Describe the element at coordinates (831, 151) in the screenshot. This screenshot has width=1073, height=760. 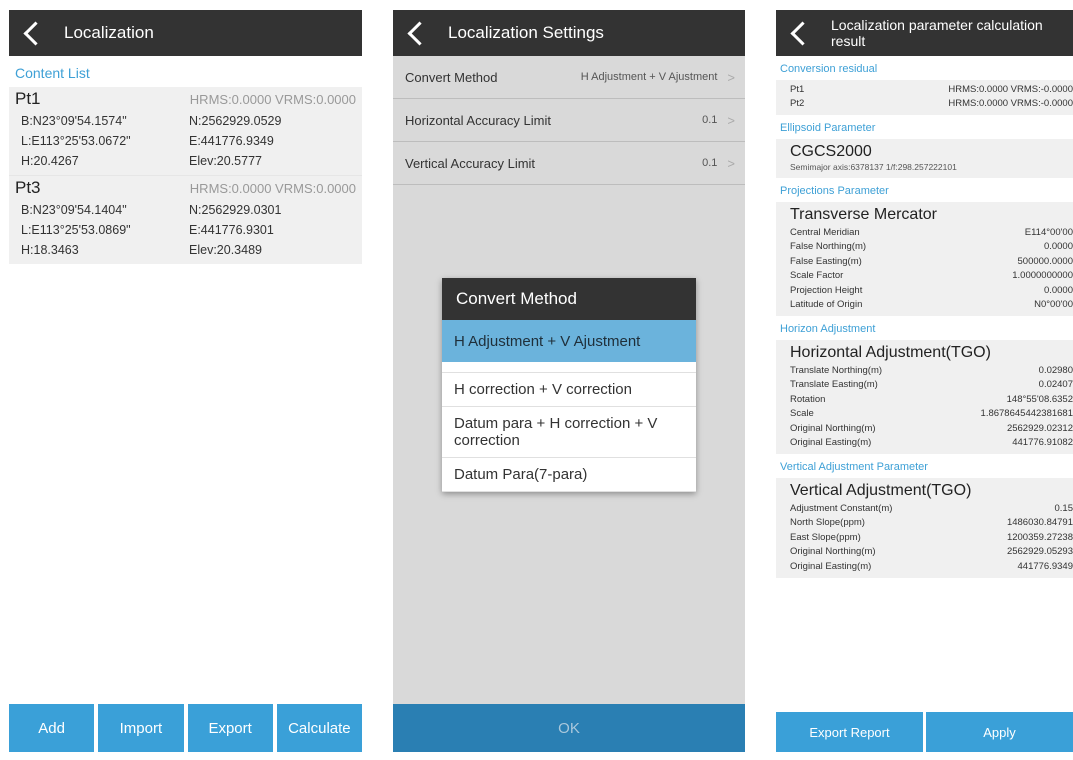
I see `ellipsoid-name: CGCS2000` at that location.